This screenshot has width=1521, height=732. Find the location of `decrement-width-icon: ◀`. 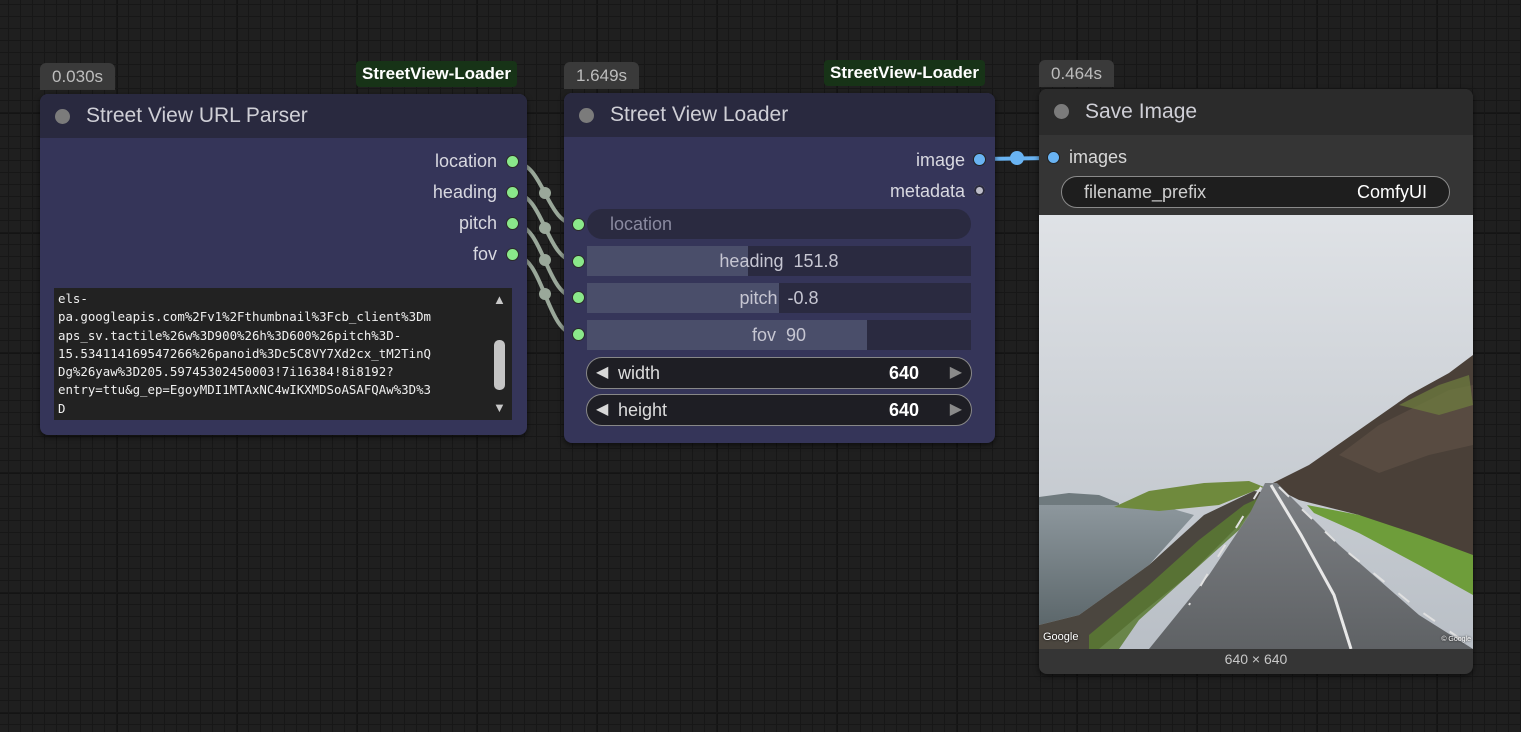

decrement-width-icon: ◀ is located at coordinates (602, 373).